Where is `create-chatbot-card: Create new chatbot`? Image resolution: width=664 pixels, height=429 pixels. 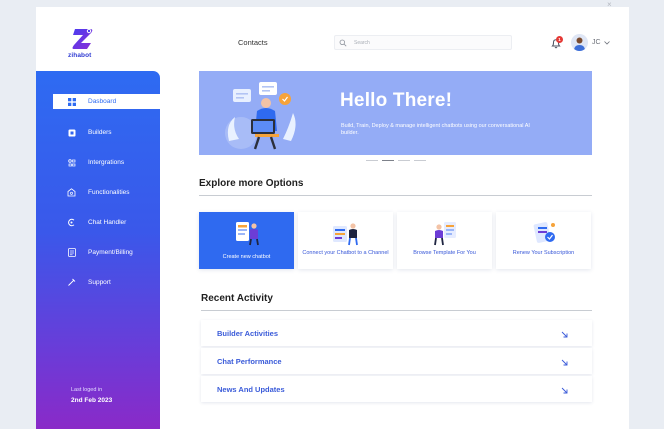
create-chatbot-card: Create new chatbot is located at coordinates (246, 240).